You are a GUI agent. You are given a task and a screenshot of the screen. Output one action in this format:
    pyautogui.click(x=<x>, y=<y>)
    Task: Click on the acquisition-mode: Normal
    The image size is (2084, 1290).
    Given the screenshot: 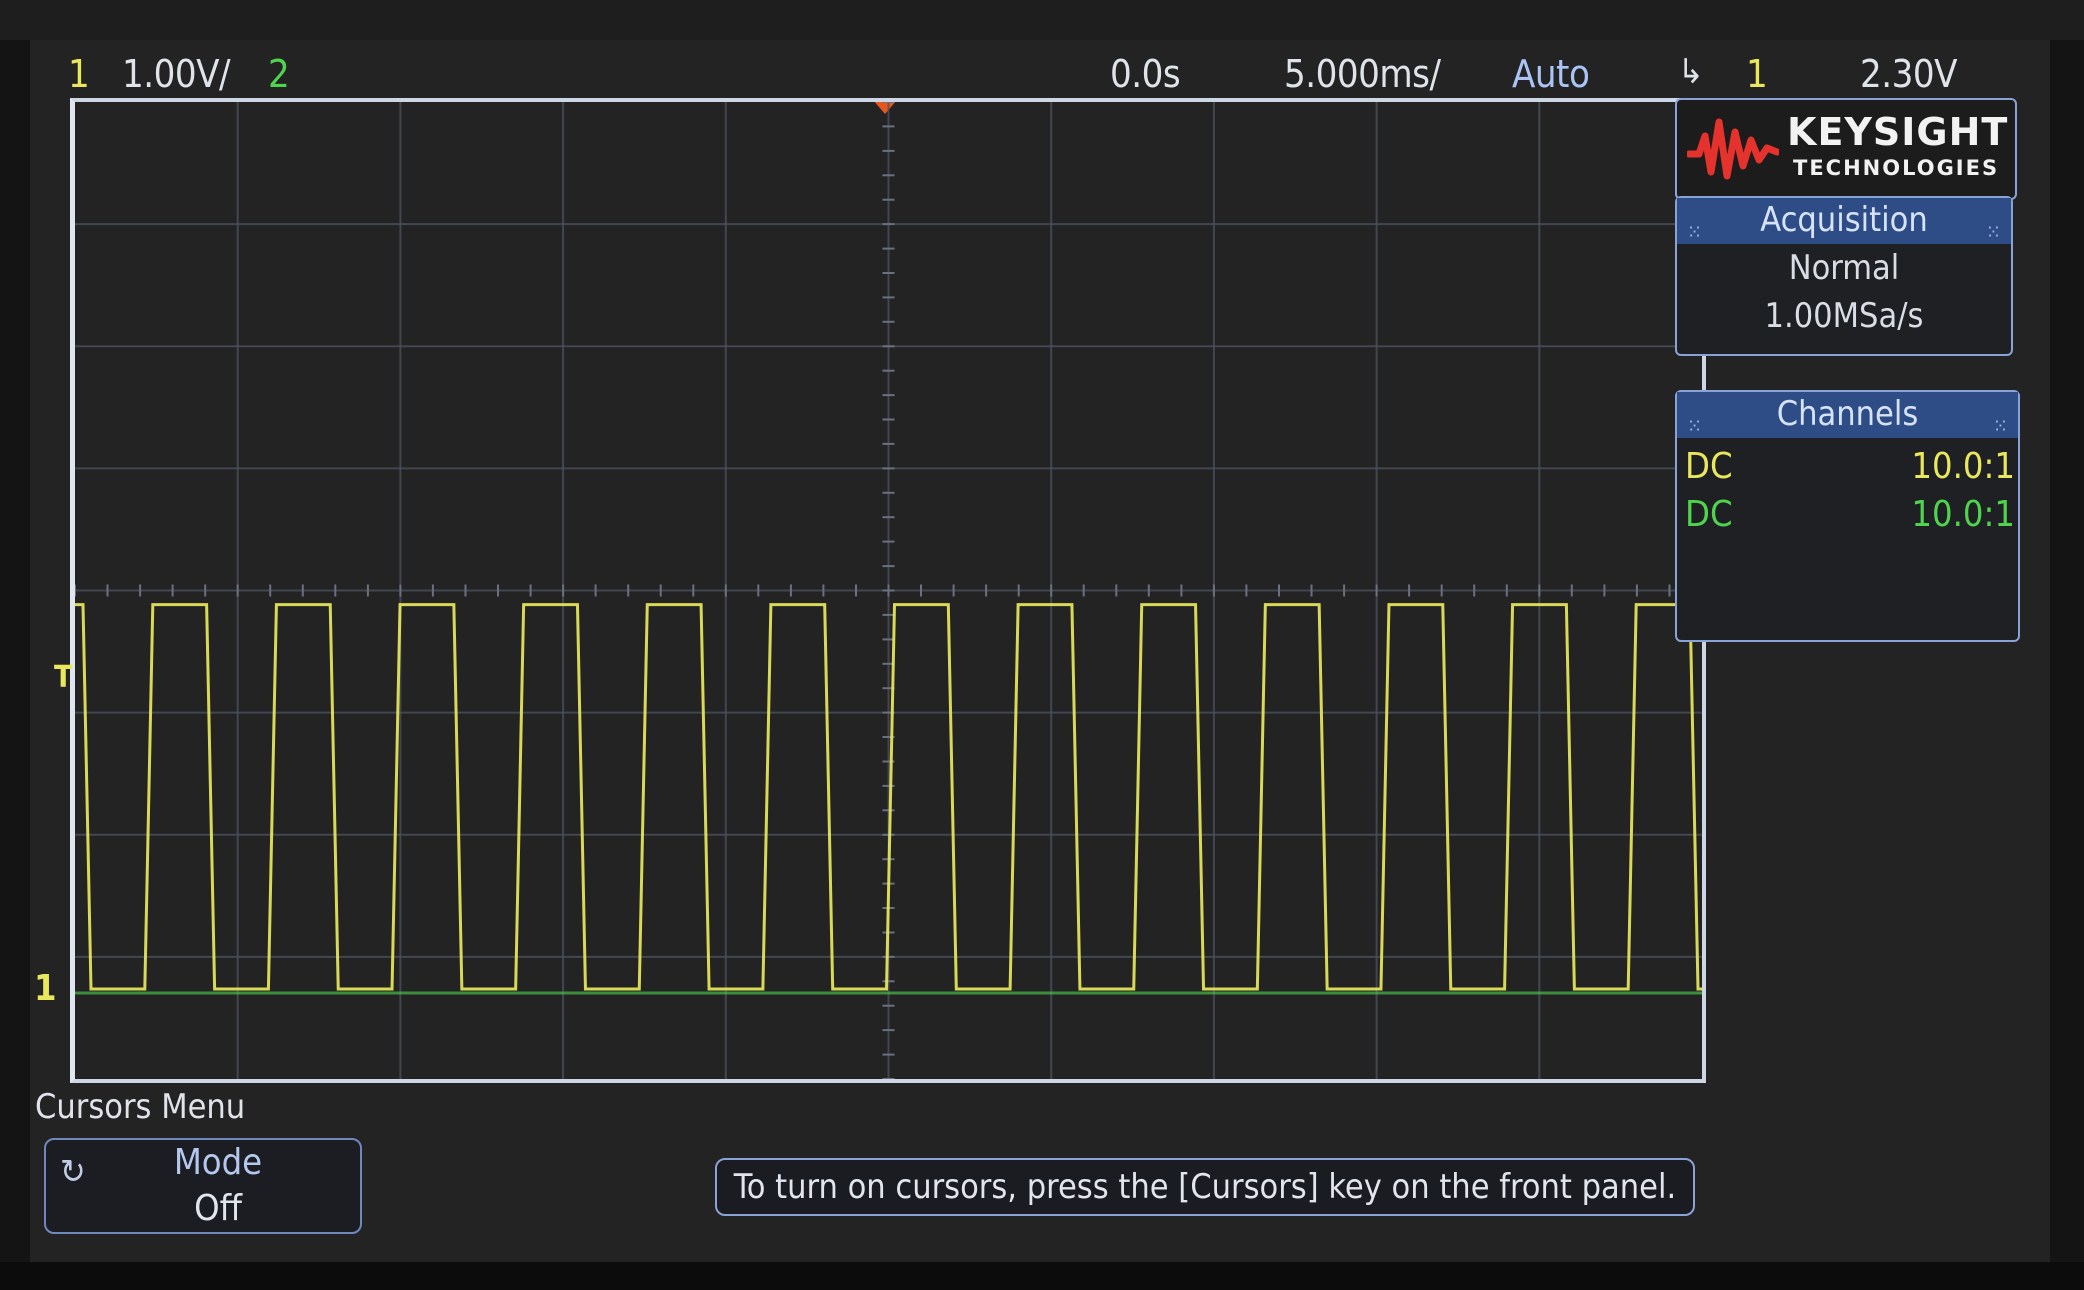 What is the action you would take?
    pyautogui.click(x=1844, y=268)
    